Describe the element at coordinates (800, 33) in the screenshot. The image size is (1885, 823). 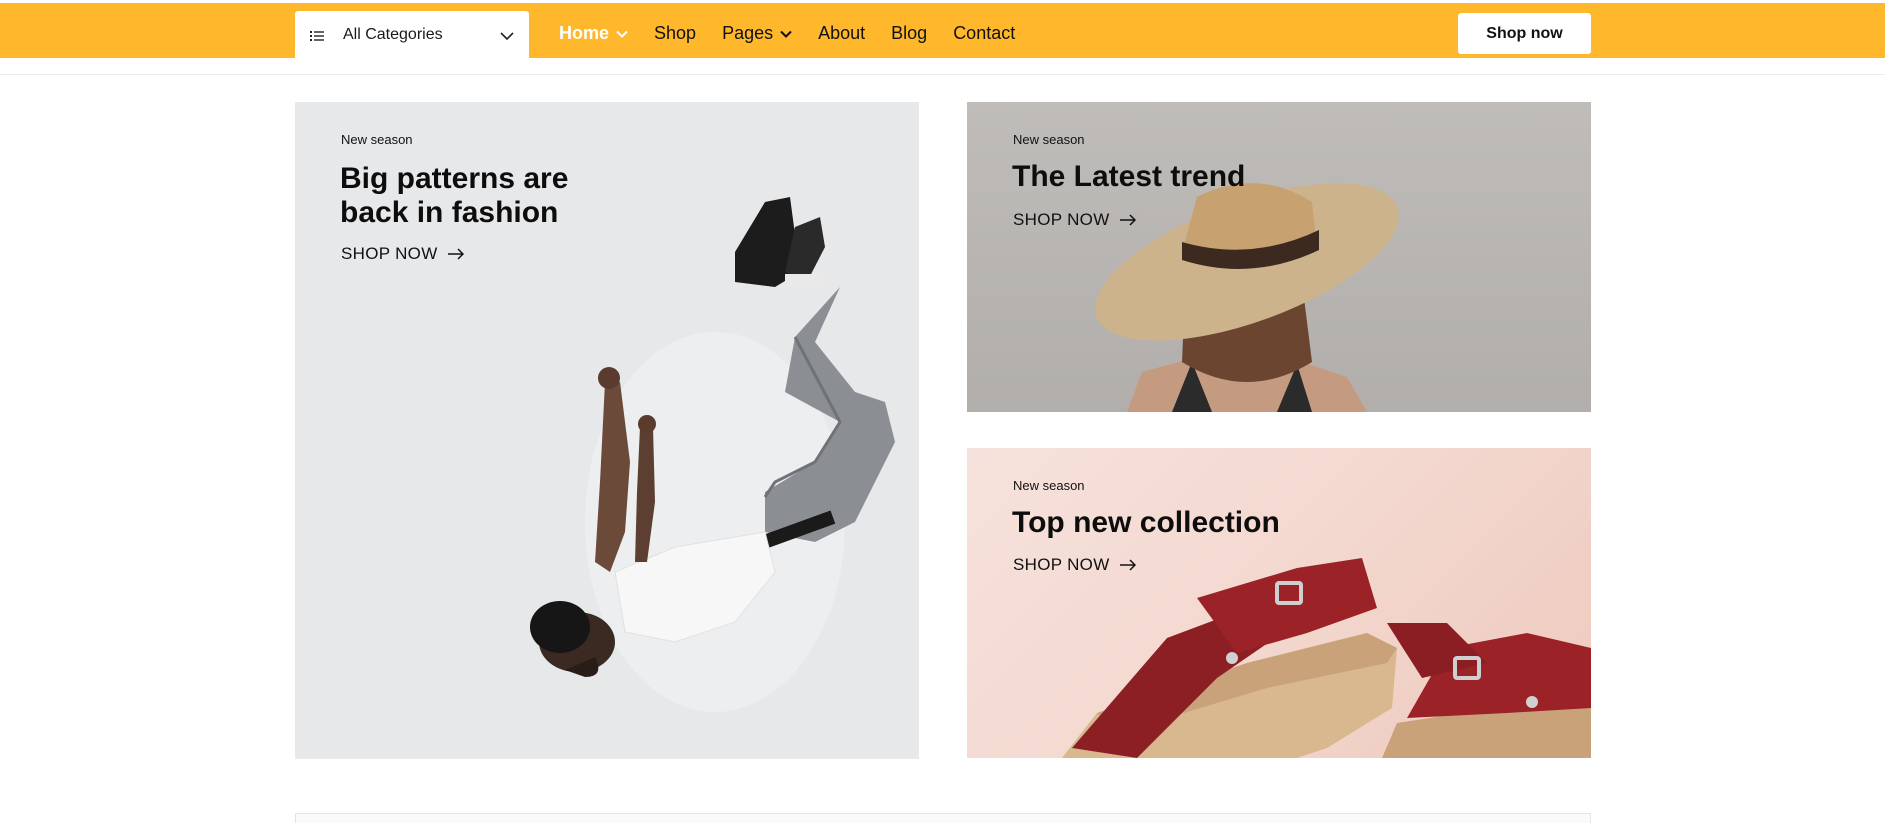
I see `main-nav: Home Shop Pages About Blog Contact` at that location.